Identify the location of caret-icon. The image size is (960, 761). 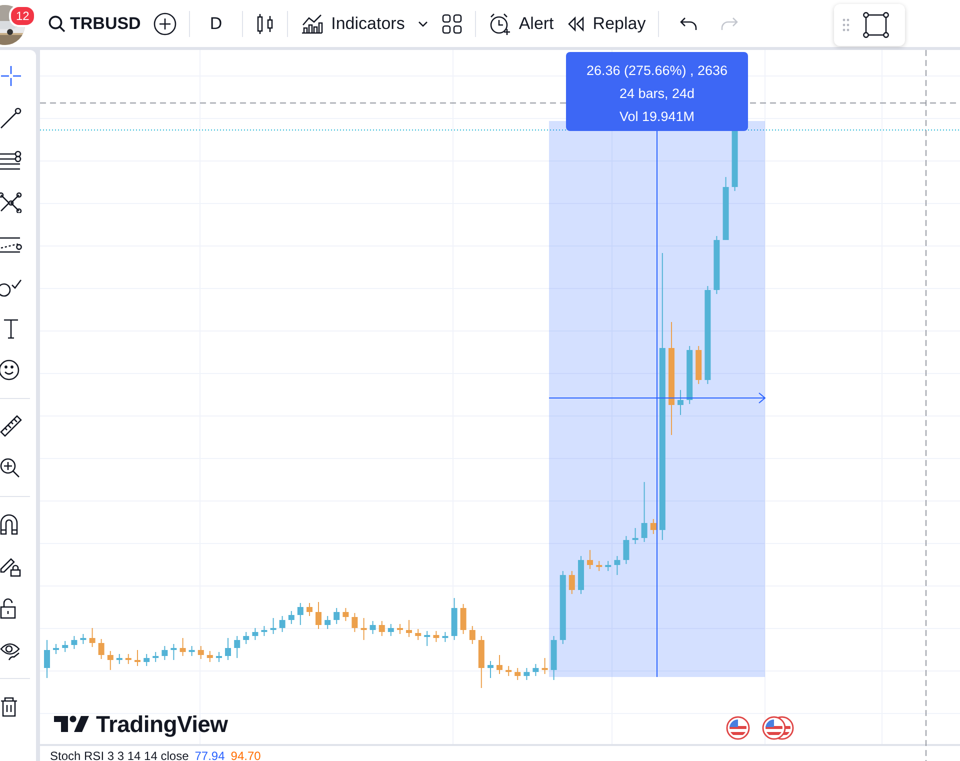
(422, 23).